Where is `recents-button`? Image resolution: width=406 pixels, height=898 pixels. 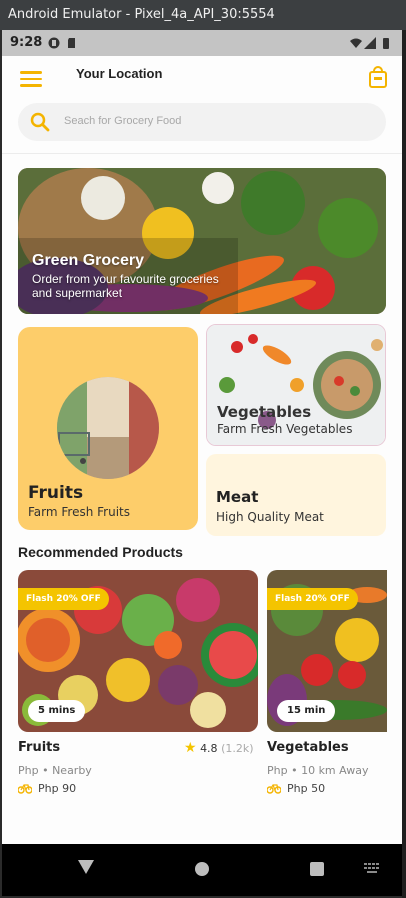
recents-button is located at coordinates (317, 869).